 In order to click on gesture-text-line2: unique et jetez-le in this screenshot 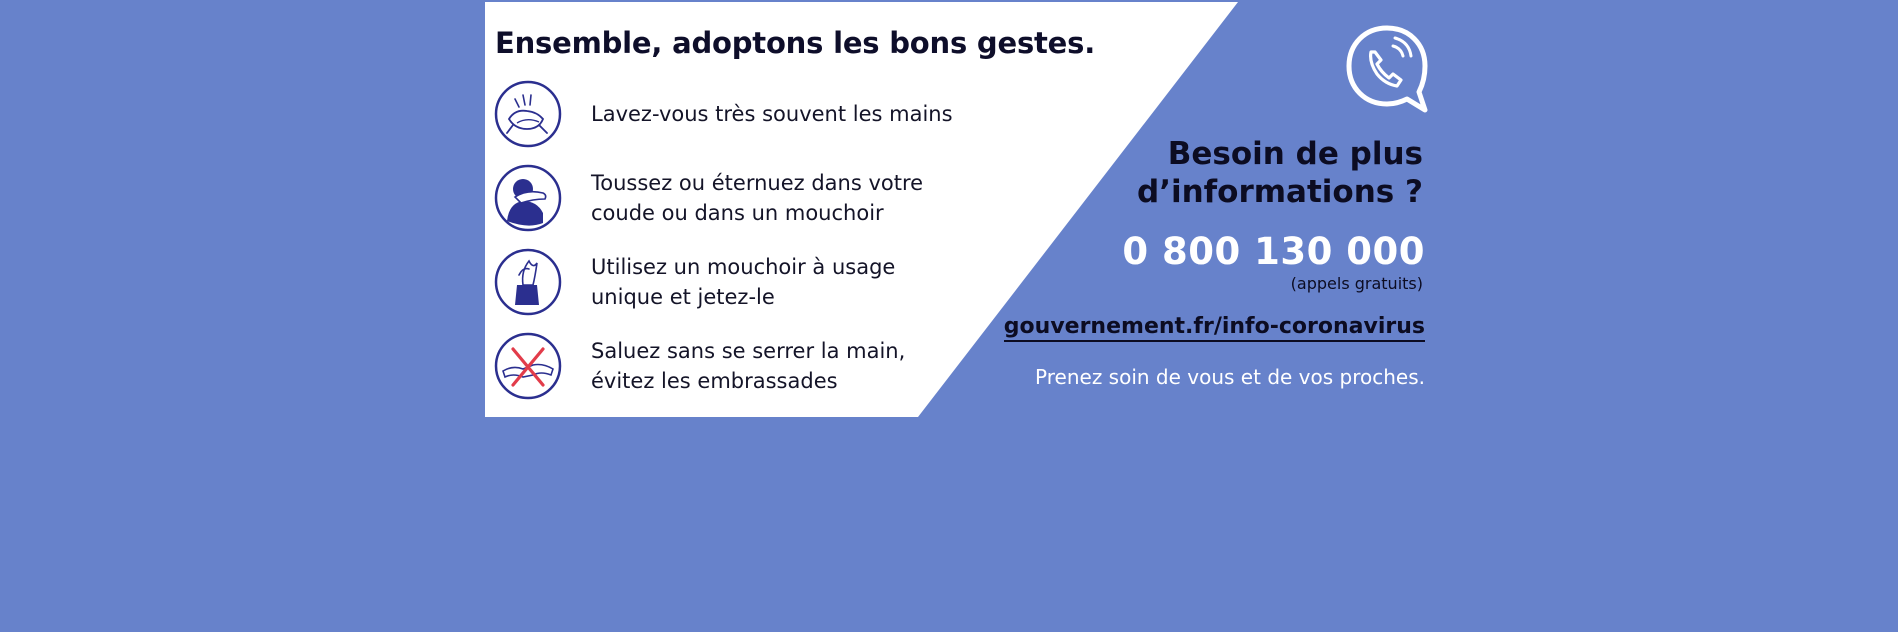, I will do `click(683, 297)`.